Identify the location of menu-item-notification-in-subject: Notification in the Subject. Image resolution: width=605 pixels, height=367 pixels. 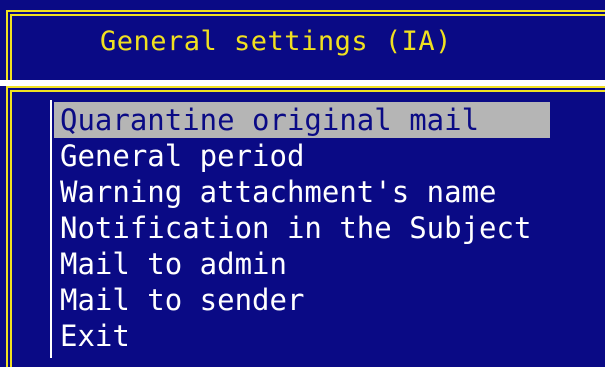
(329, 228).